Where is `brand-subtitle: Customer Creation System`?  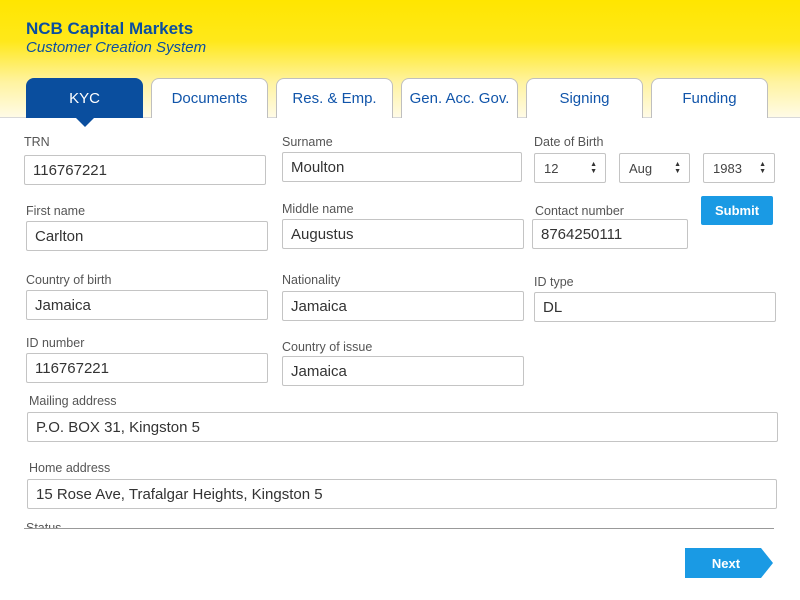 brand-subtitle: Customer Creation System is located at coordinates (116, 47).